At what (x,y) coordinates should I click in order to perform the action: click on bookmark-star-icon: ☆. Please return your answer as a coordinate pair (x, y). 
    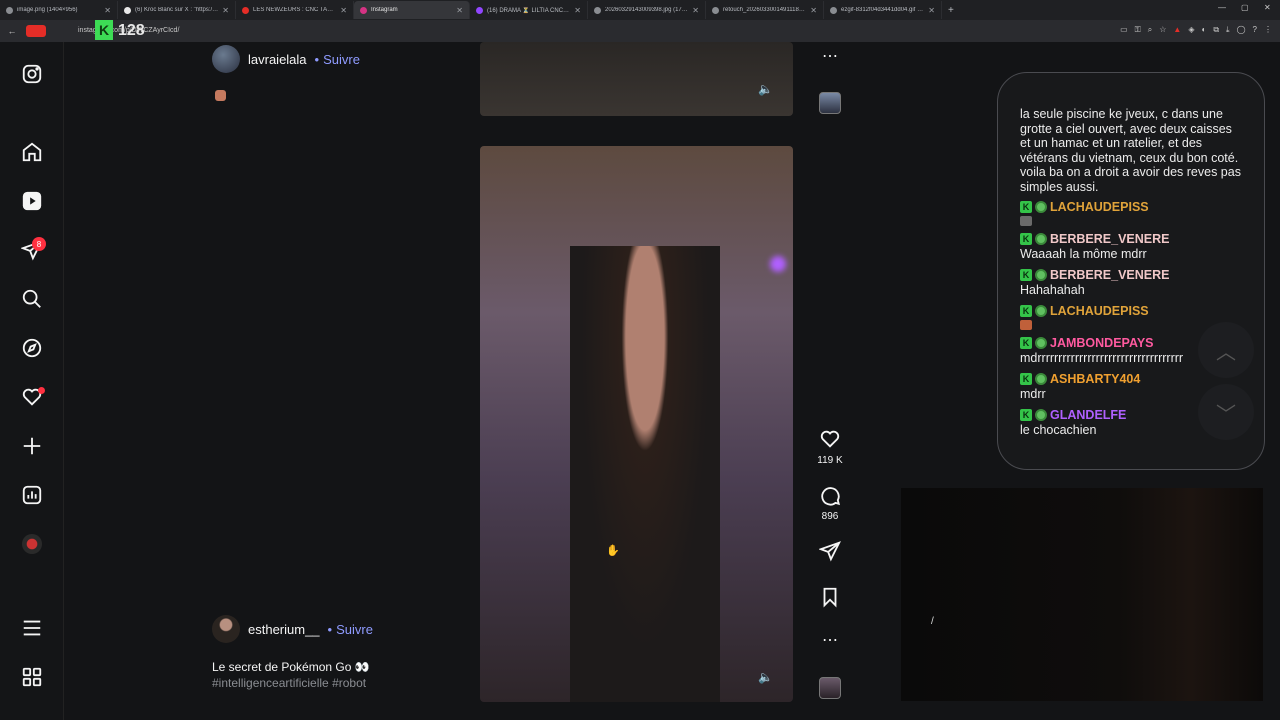
    Looking at the image, I should click on (1162, 30).